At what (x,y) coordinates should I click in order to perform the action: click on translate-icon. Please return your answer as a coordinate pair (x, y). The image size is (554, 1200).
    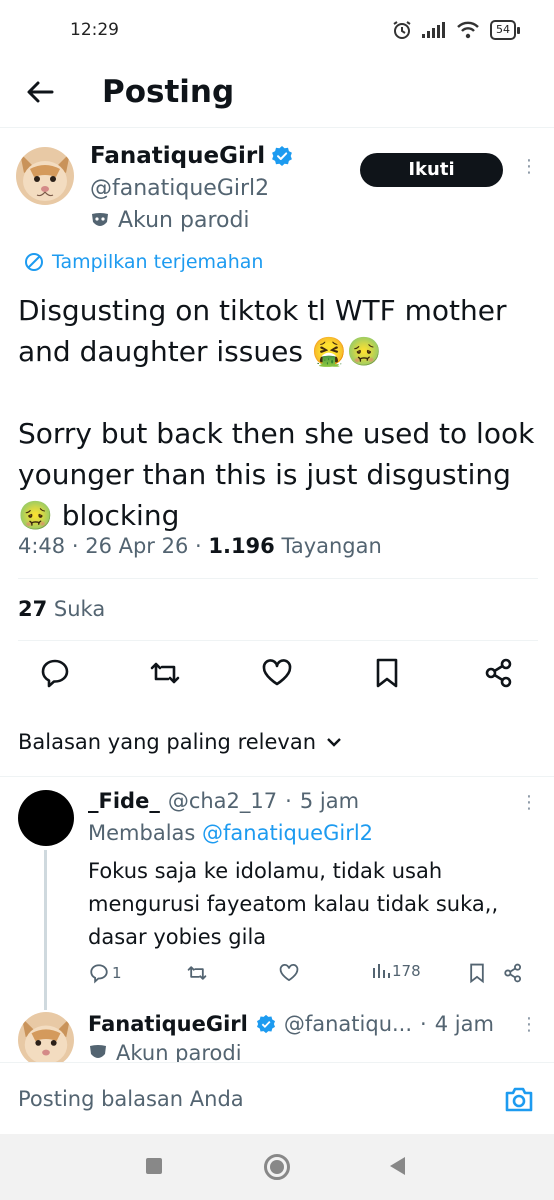
    Looking at the image, I should click on (34, 262).